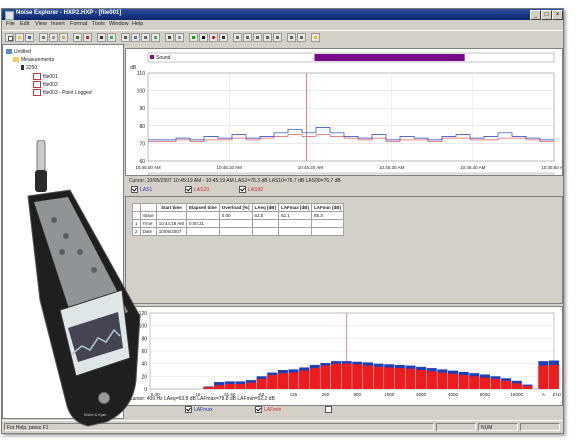 This screenshot has height=443, width=580. I want to click on help-icon, so click(315, 37).